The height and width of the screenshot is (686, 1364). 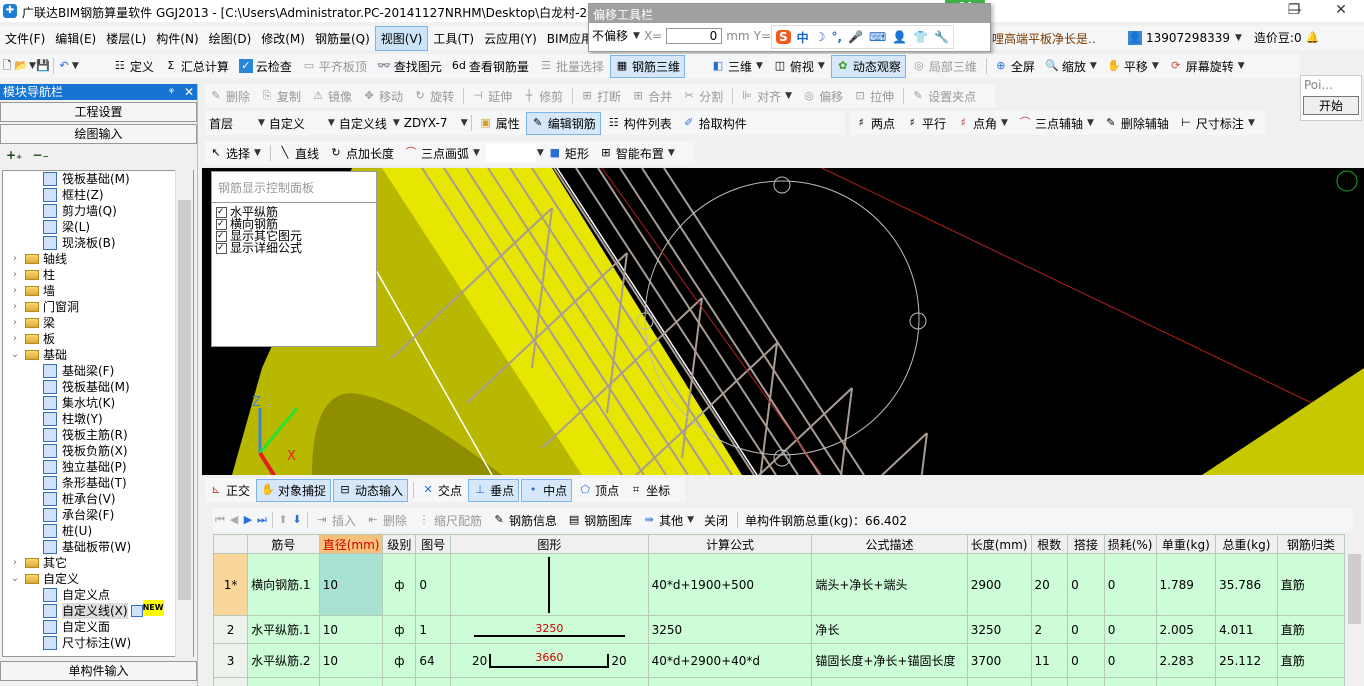 I want to click on tree-item: 梁(L), so click(x=98, y=227).